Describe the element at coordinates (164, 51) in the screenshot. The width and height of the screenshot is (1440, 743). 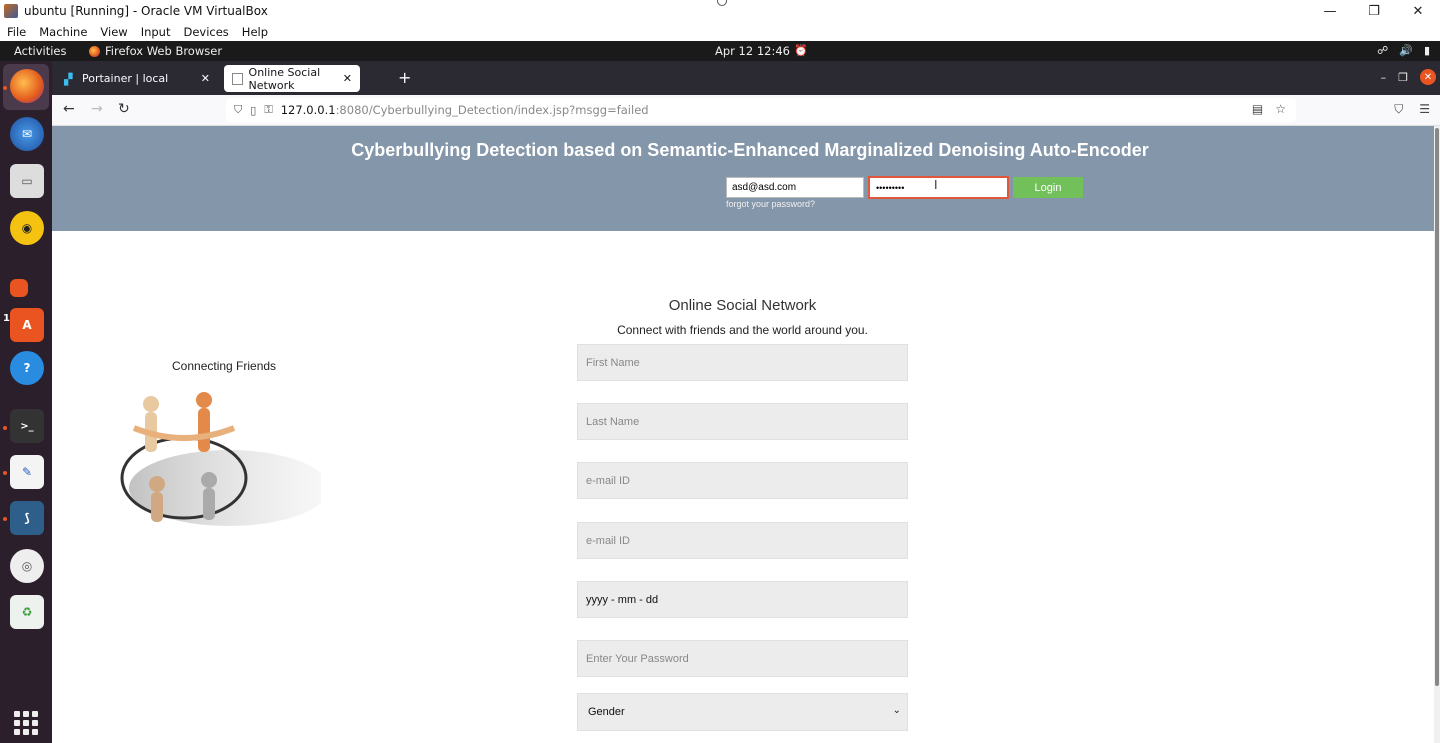
I see `app-menu-label: Firefox Web Browser` at that location.